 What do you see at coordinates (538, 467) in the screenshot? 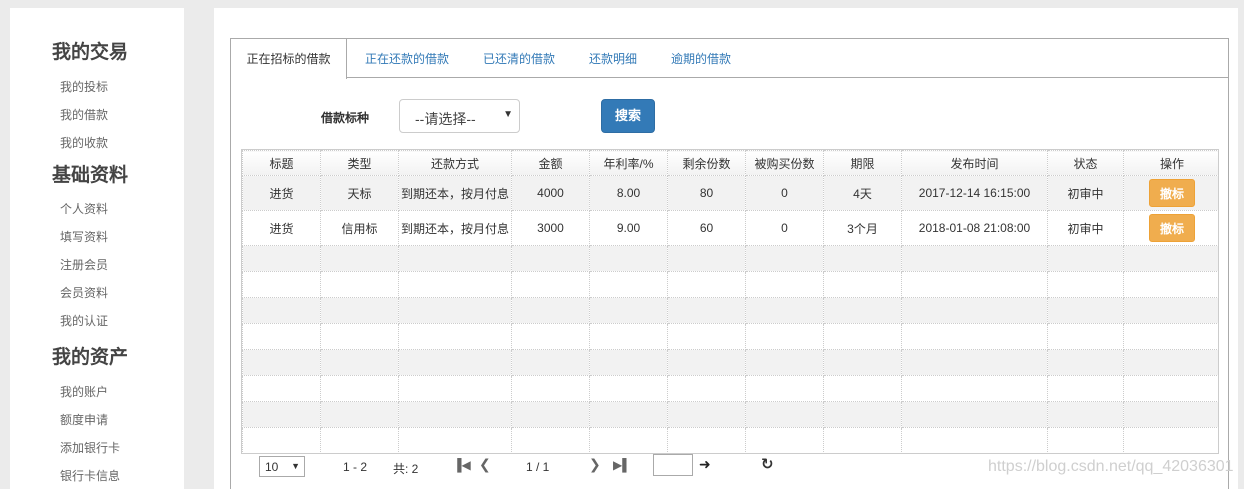
I see `page-indicator: 1 / 1` at bounding box center [538, 467].